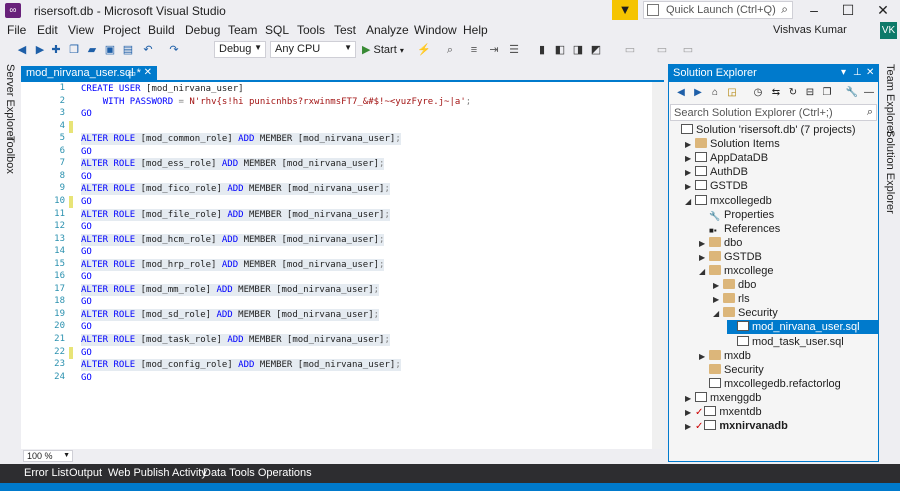 The image size is (900, 491). I want to click on tree-item: ▶ mxdb, so click(725, 356).